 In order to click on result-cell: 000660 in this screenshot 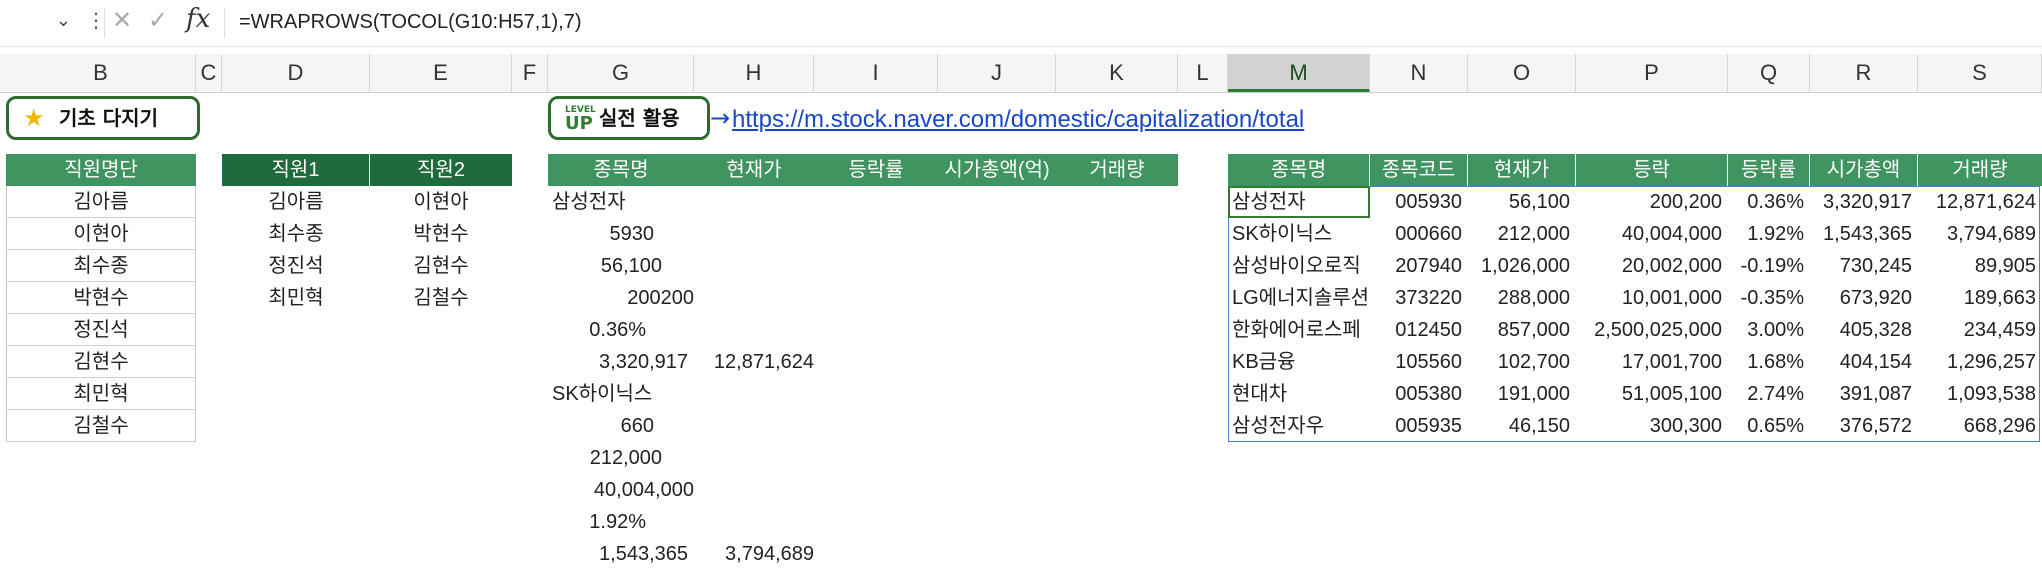, I will do `click(1419, 234)`.